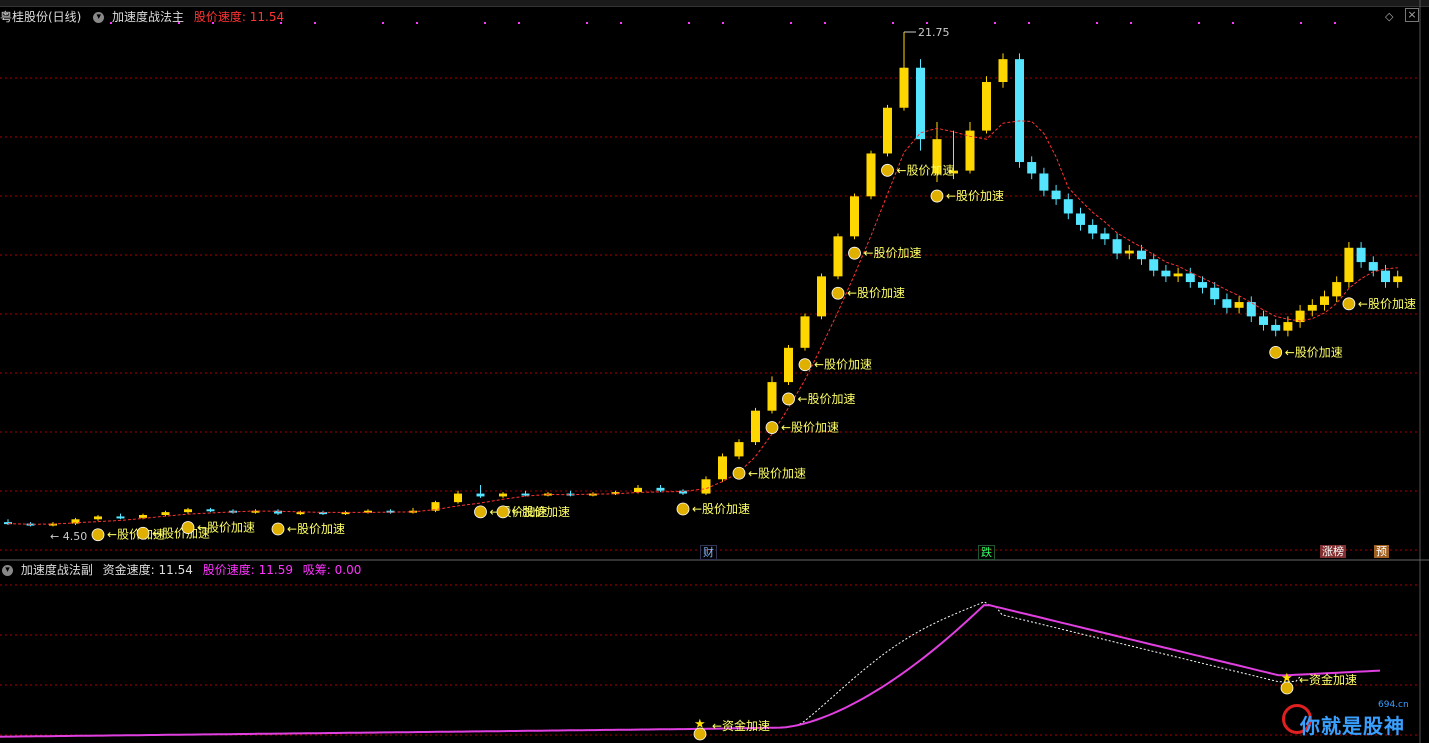 The image size is (1429, 743). What do you see at coordinates (1352, 726) in the screenshot?
I see `watermark-text: 你就是股神` at bounding box center [1352, 726].